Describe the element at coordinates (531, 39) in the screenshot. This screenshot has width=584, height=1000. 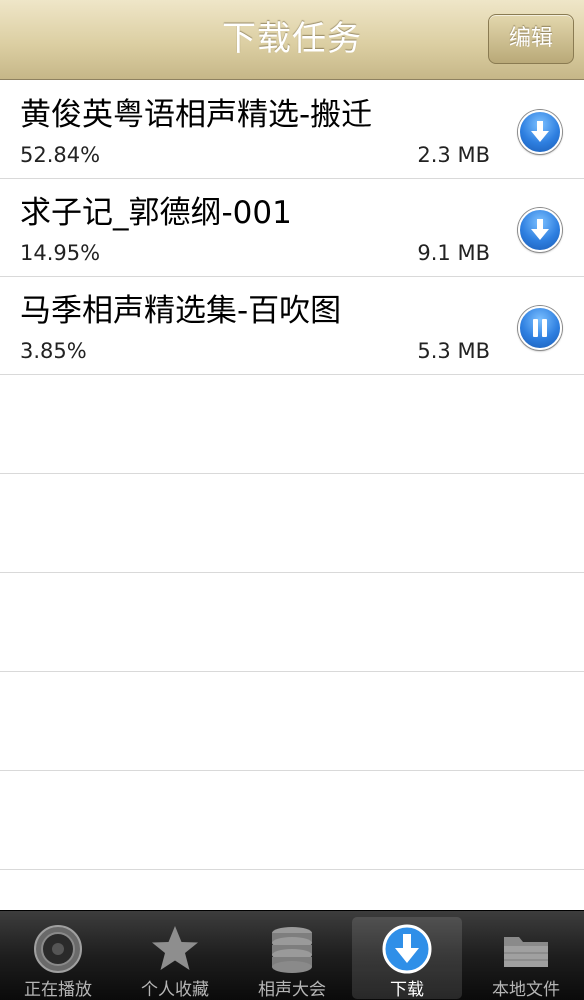
I see `edit-button: 编辑` at that location.